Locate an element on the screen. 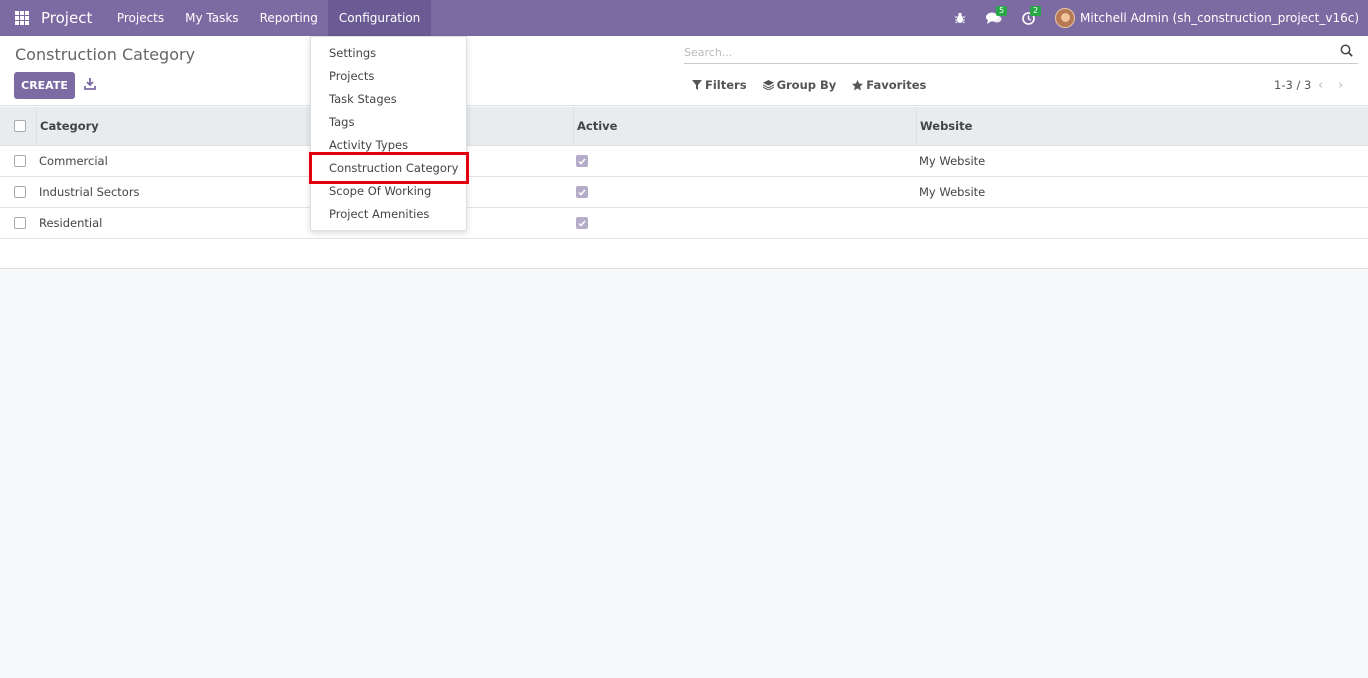 The width and height of the screenshot is (1368, 678). column-header-website: Website is located at coordinates (1142, 126).